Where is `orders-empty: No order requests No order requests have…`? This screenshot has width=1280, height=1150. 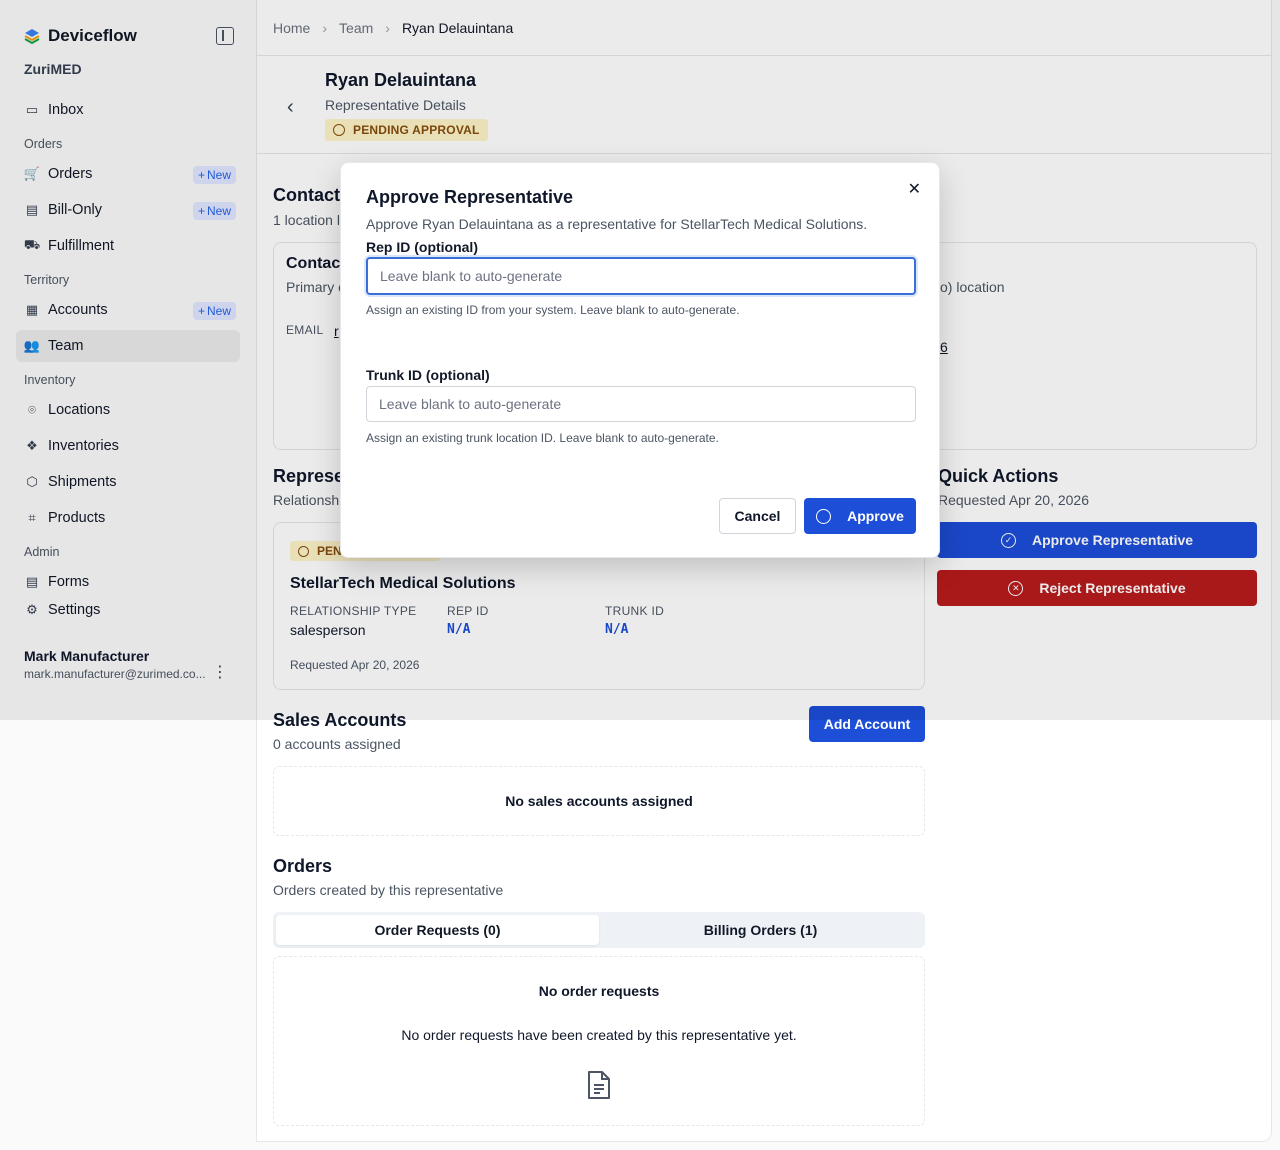
orders-empty: No order requests No order requests have… is located at coordinates (599, 1041).